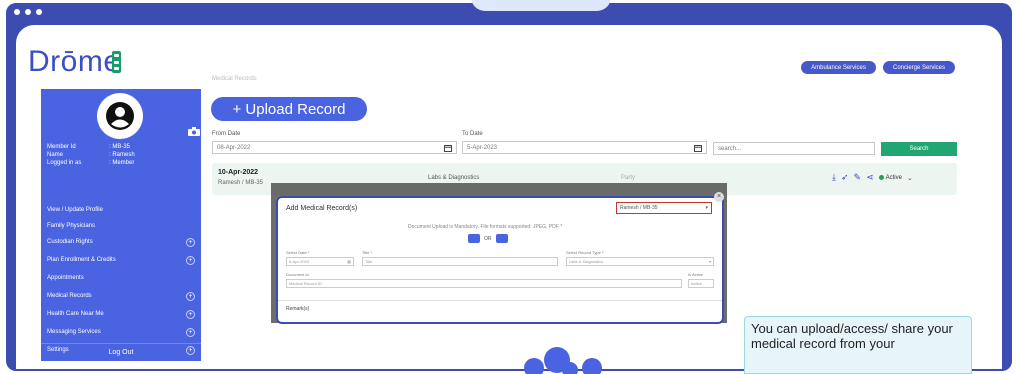  What do you see at coordinates (121, 314) in the screenshot?
I see `sidebar-item-health-care: Health Care Near Me +` at bounding box center [121, 314].